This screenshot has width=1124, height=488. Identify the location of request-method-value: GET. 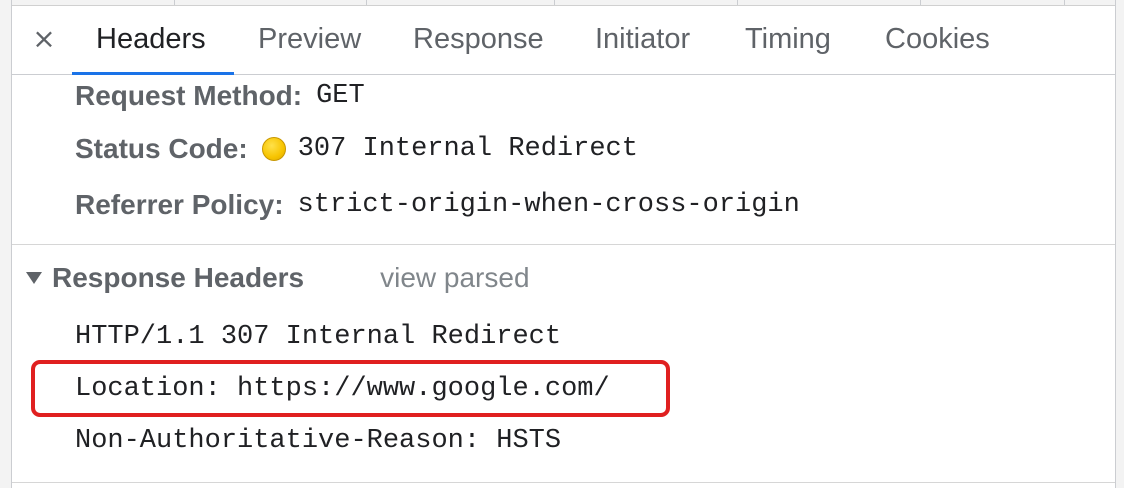
(340, 96).